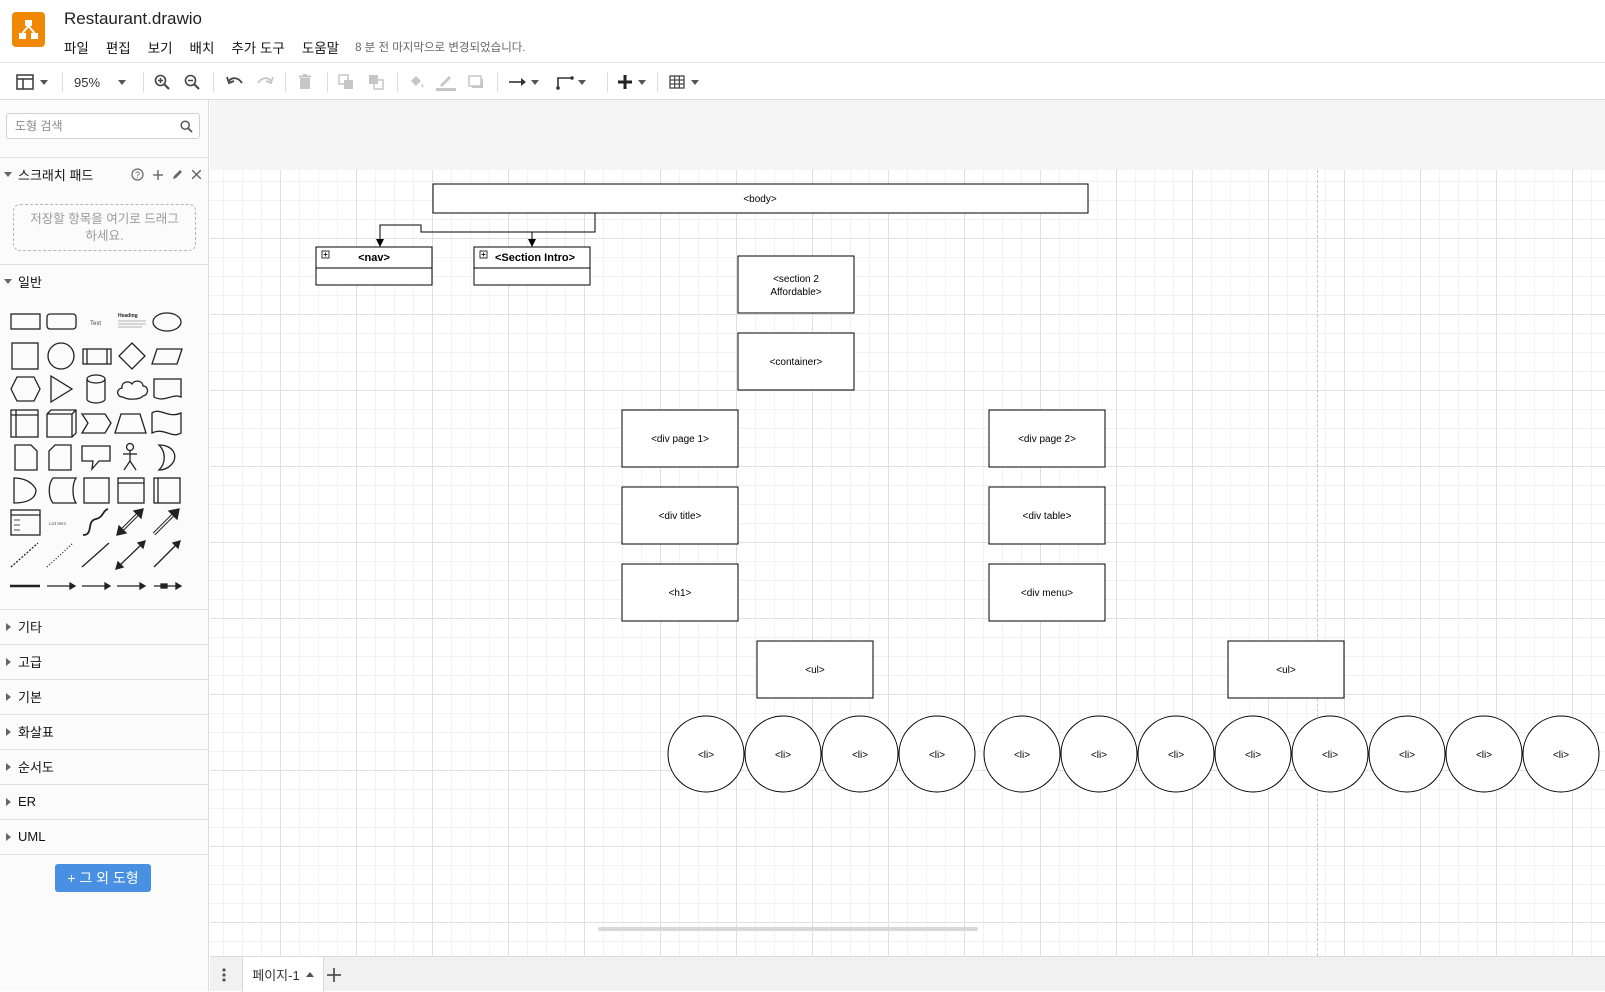  Describe the element at coordinates (132, 390) in the screenshot. I see `cloud-shape` at that location.